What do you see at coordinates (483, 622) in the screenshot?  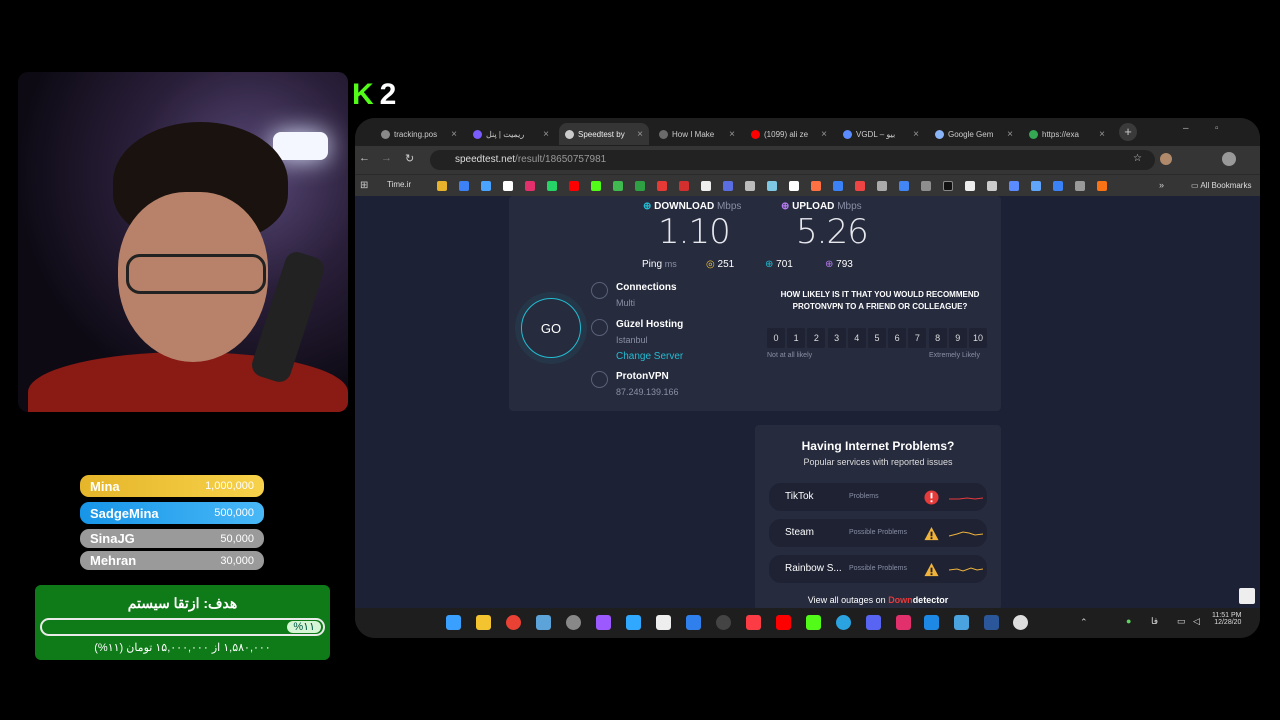 I see `file-explorer-icon` at bounding box center [483, 622].